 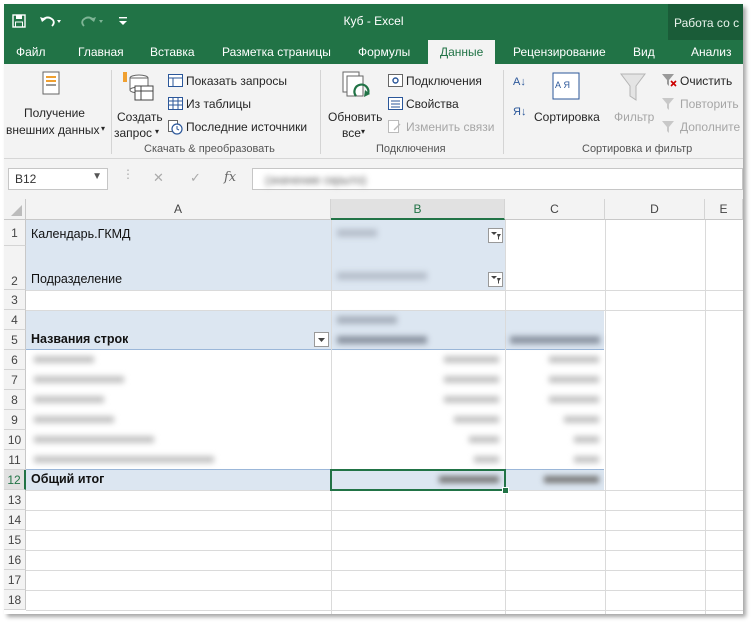 I want to click on selected-cell-b12, so click(x=418, y=480).